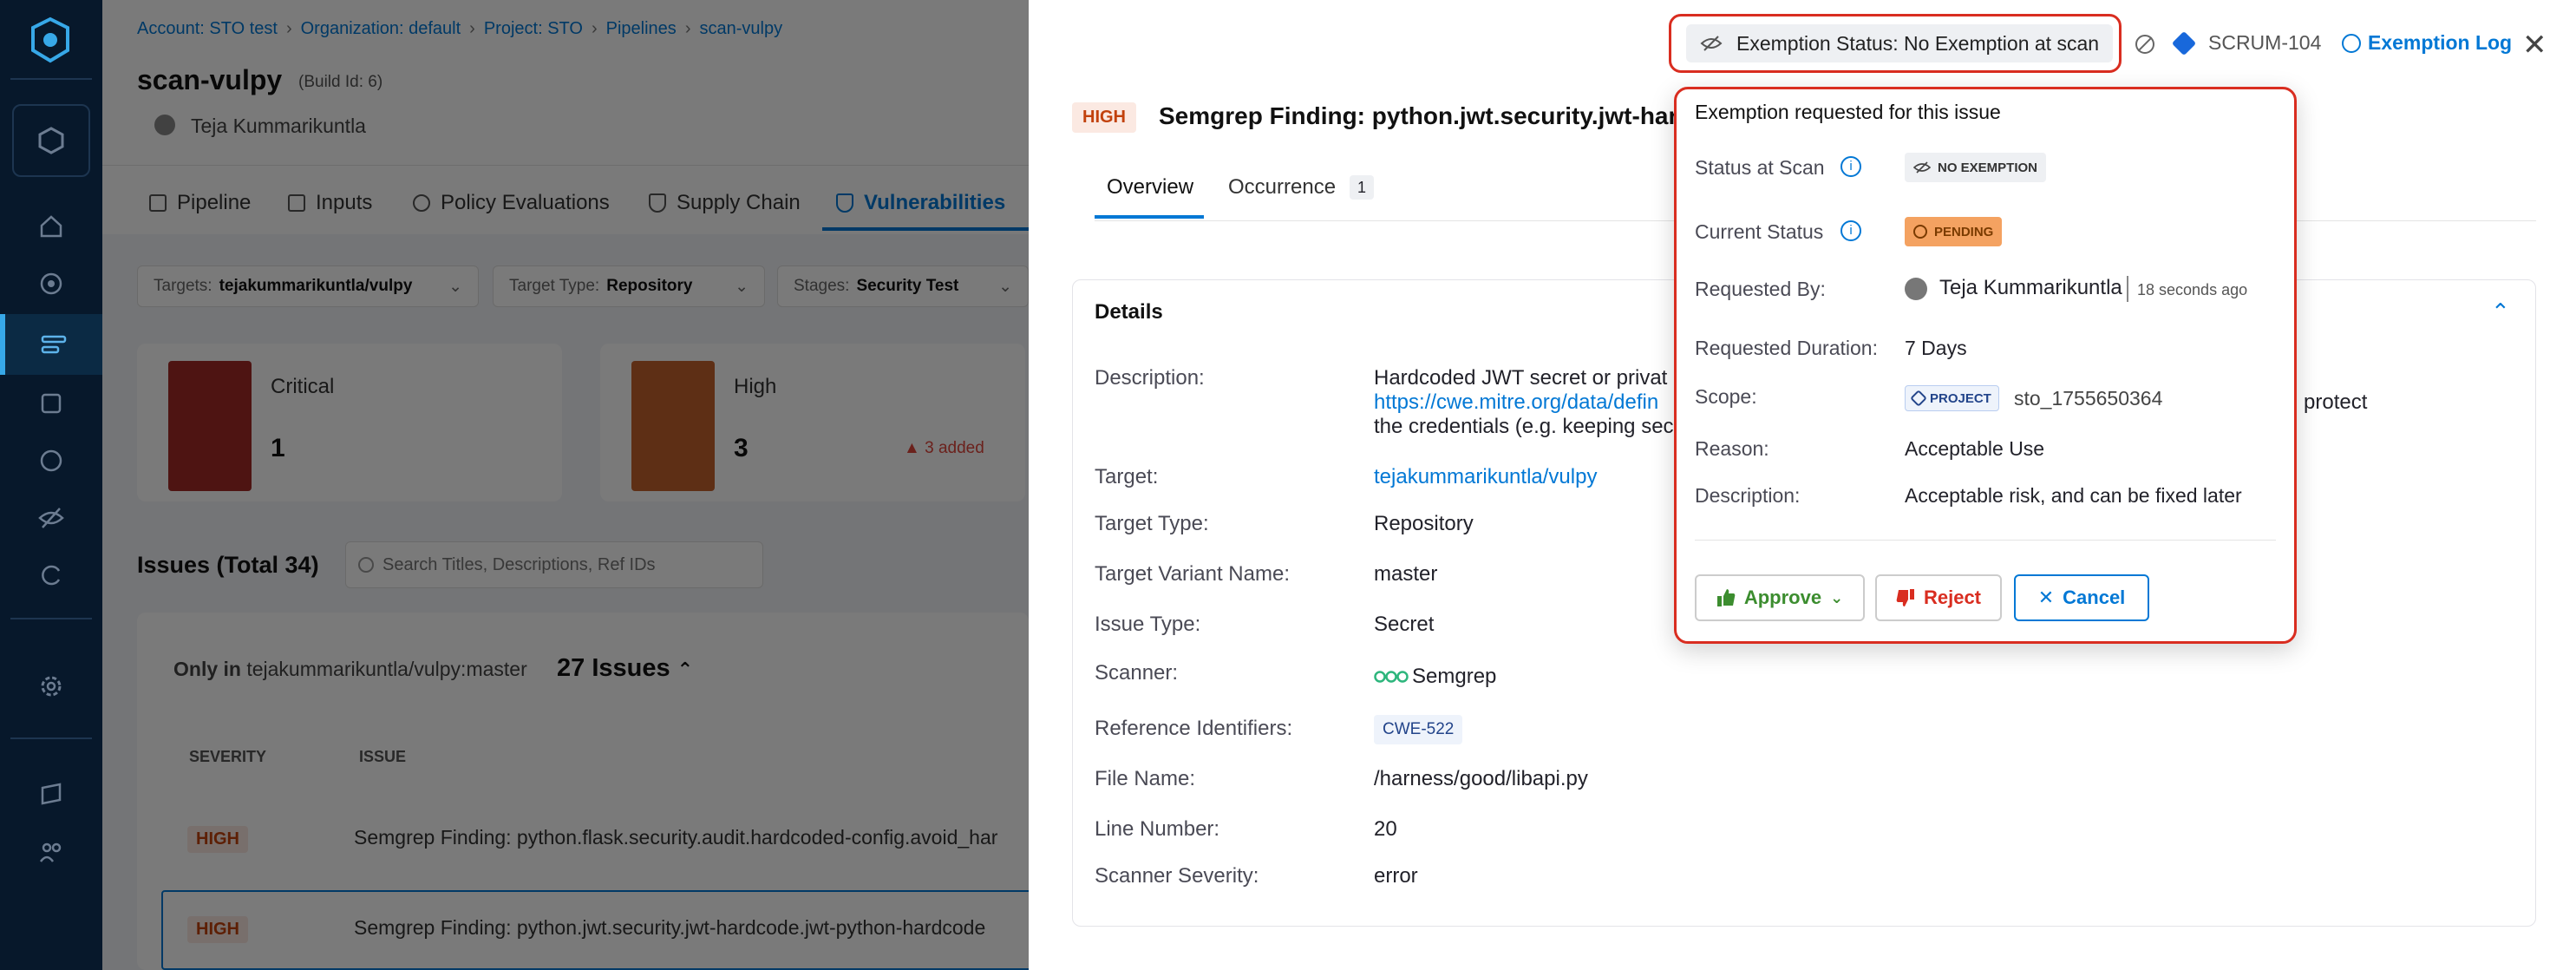 Image resolution: width=2576 pixels, height=970 pixels. I want to click on reason-value: Acceptable Use, so click(1975, 448).